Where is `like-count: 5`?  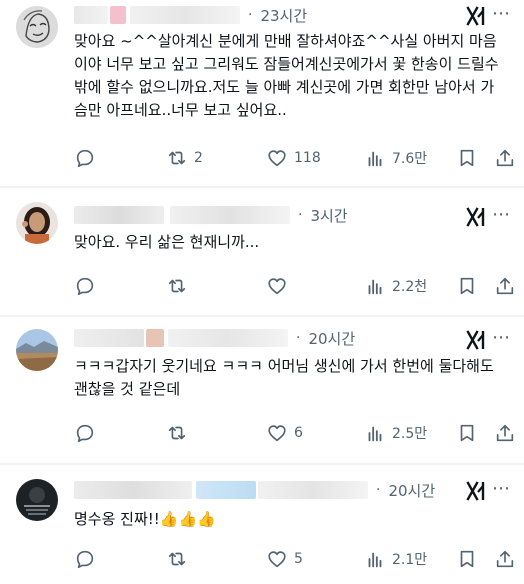
like-count: 5 is located at coordinates (298, 559).